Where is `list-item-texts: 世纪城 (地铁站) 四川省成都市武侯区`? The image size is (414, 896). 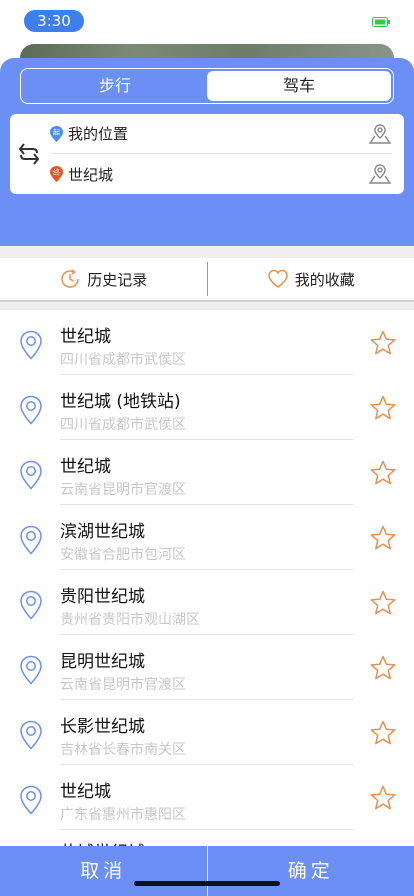 list-item-texts: 世纪城 (地铁站) 四川省成都市武侯区 is located at coordinates (207, 407).